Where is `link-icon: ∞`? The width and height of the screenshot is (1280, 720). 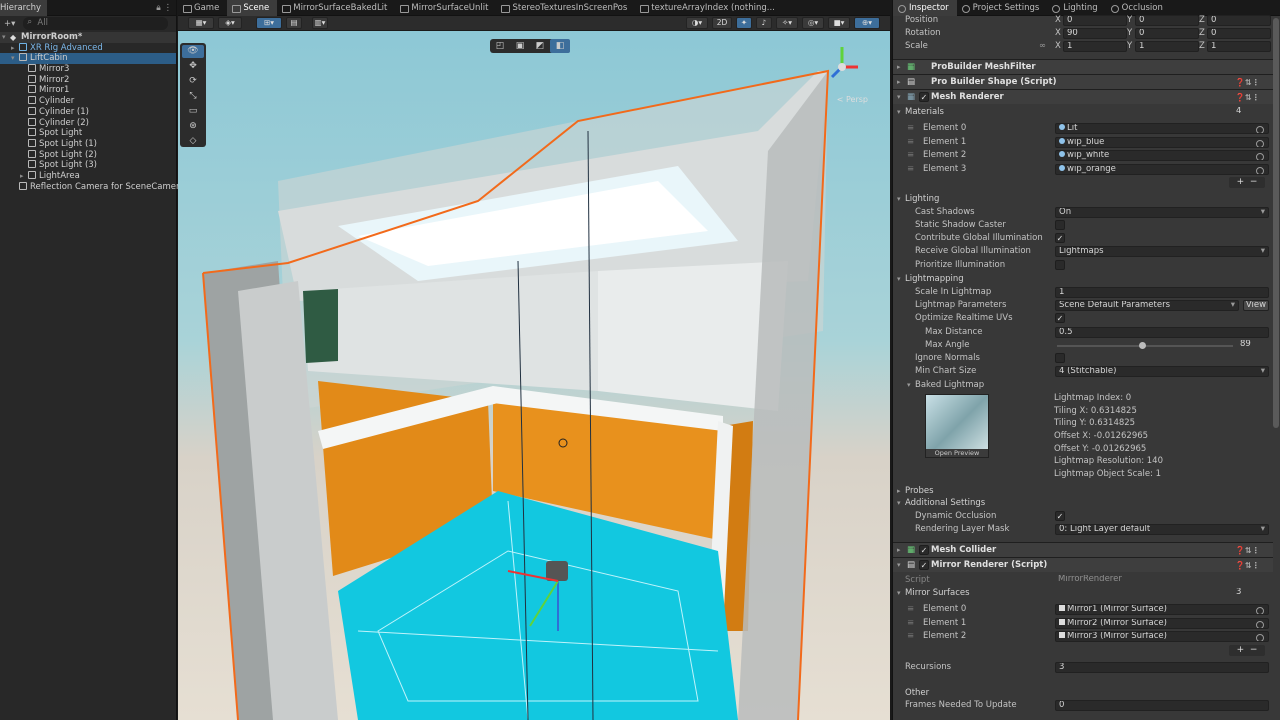 link-icon: ∞ is located at coordinates (1042, 46).